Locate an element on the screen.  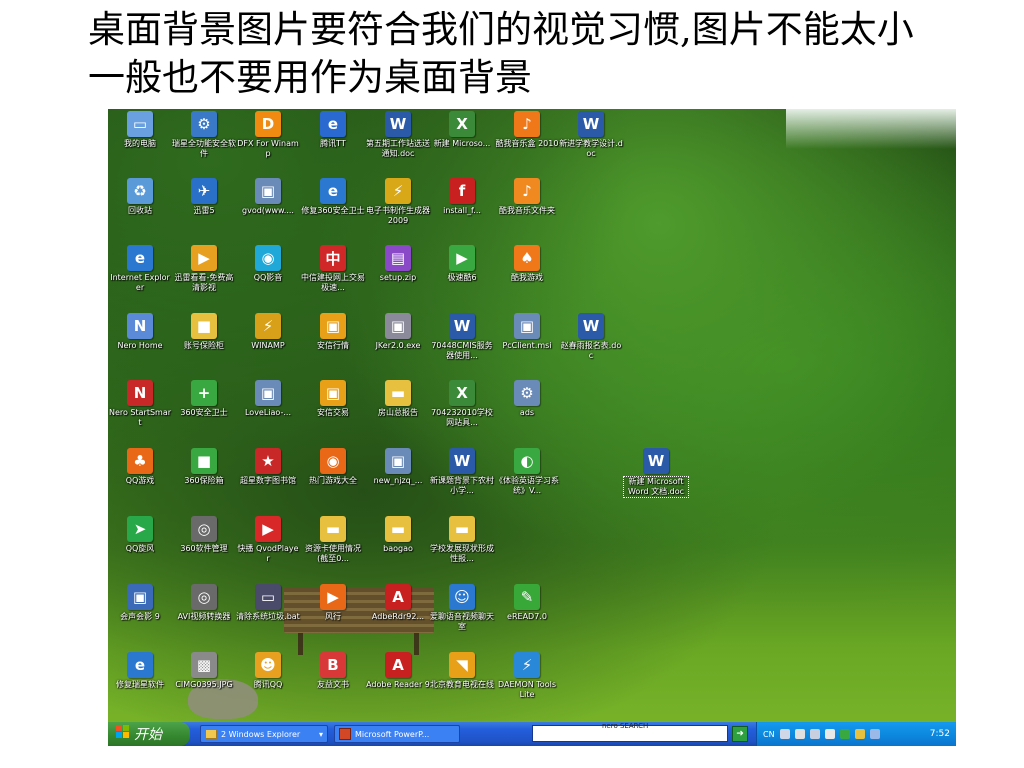
desktop-icon-label: 360软件管理 is located at coordinates (204, 548).